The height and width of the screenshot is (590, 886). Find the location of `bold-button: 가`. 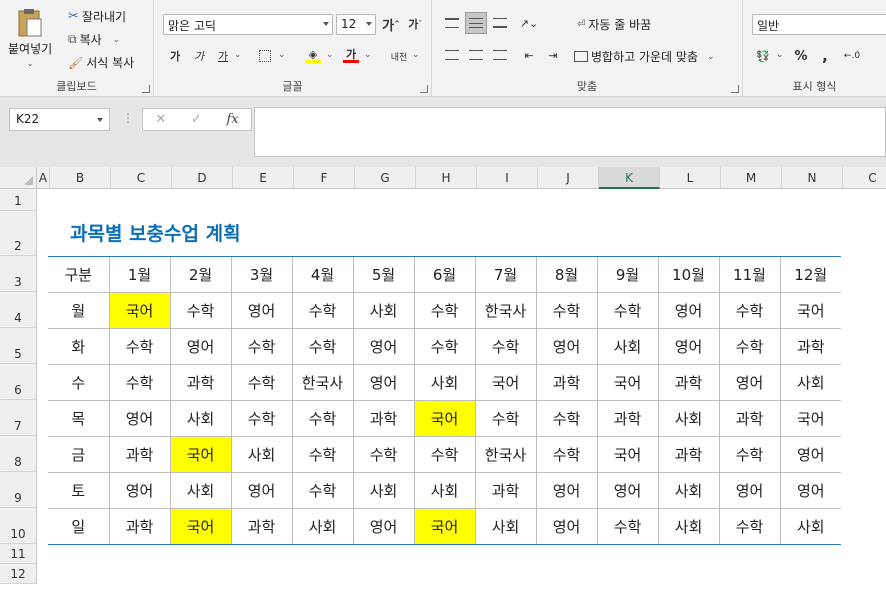

bold-button: 가 is located at coordinates (175, 56).